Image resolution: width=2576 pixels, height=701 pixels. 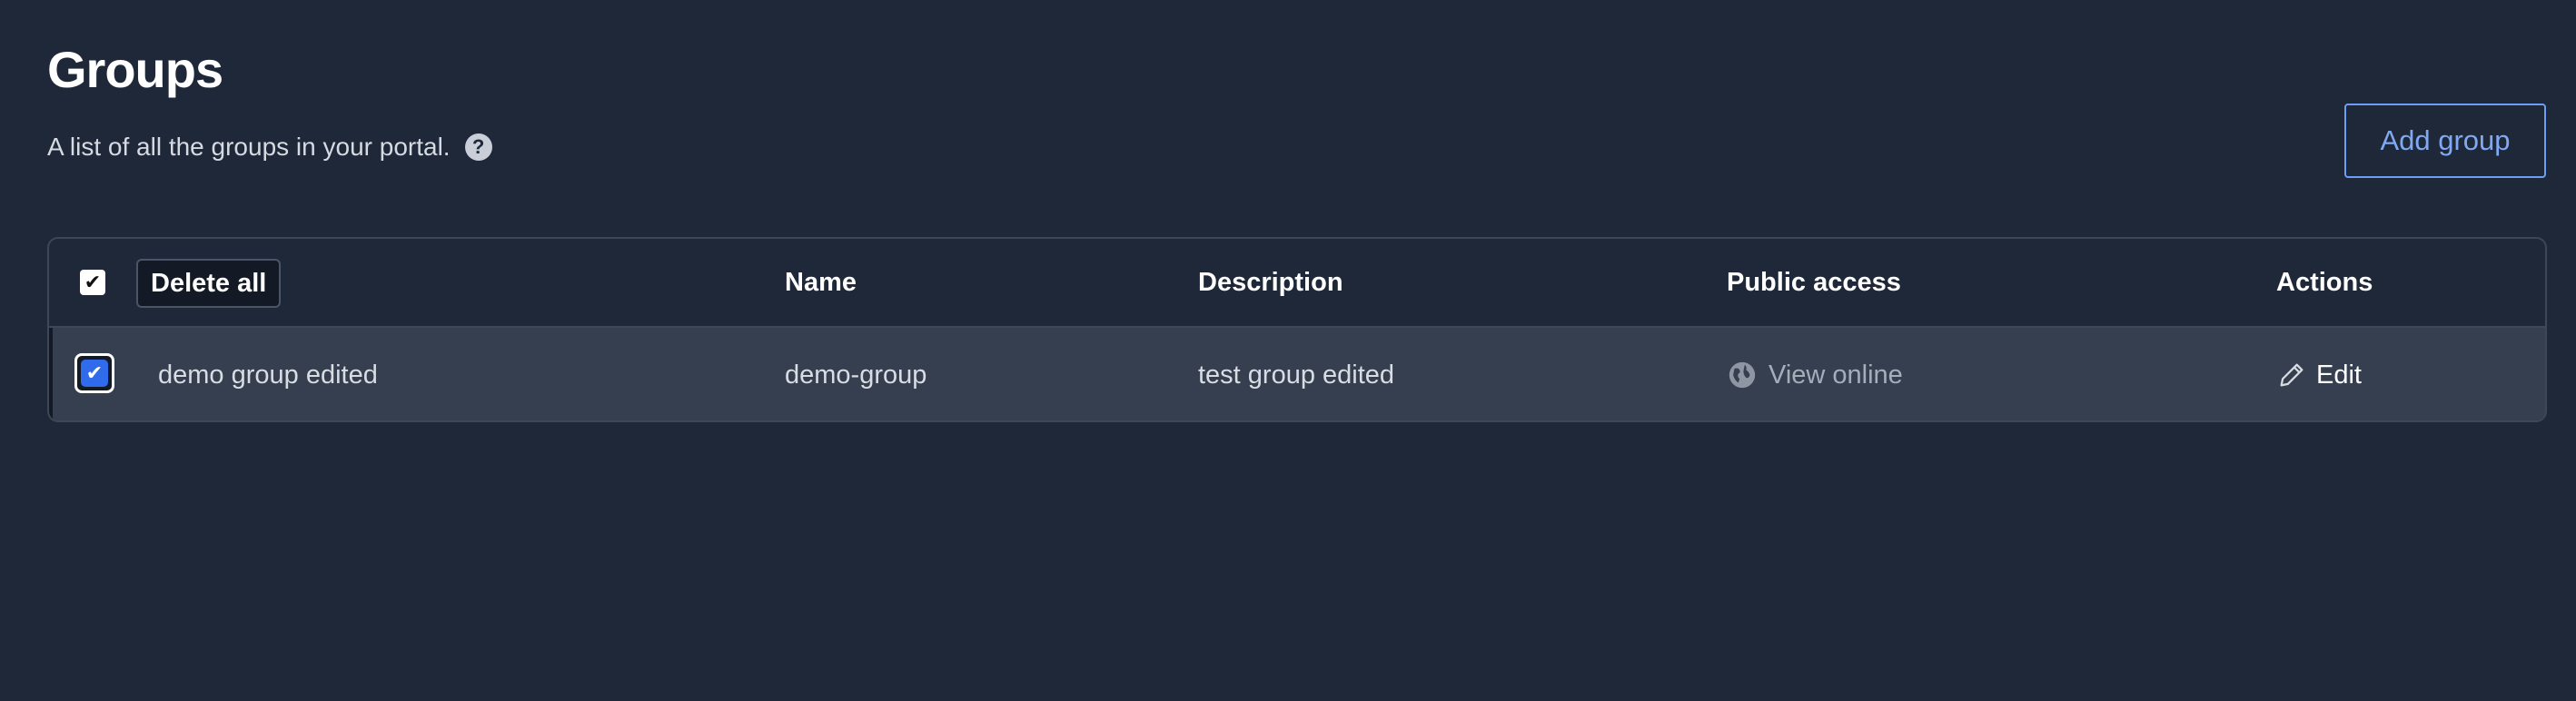 I want to click on row-checkbox: ✔, so click(x=94, y=373).